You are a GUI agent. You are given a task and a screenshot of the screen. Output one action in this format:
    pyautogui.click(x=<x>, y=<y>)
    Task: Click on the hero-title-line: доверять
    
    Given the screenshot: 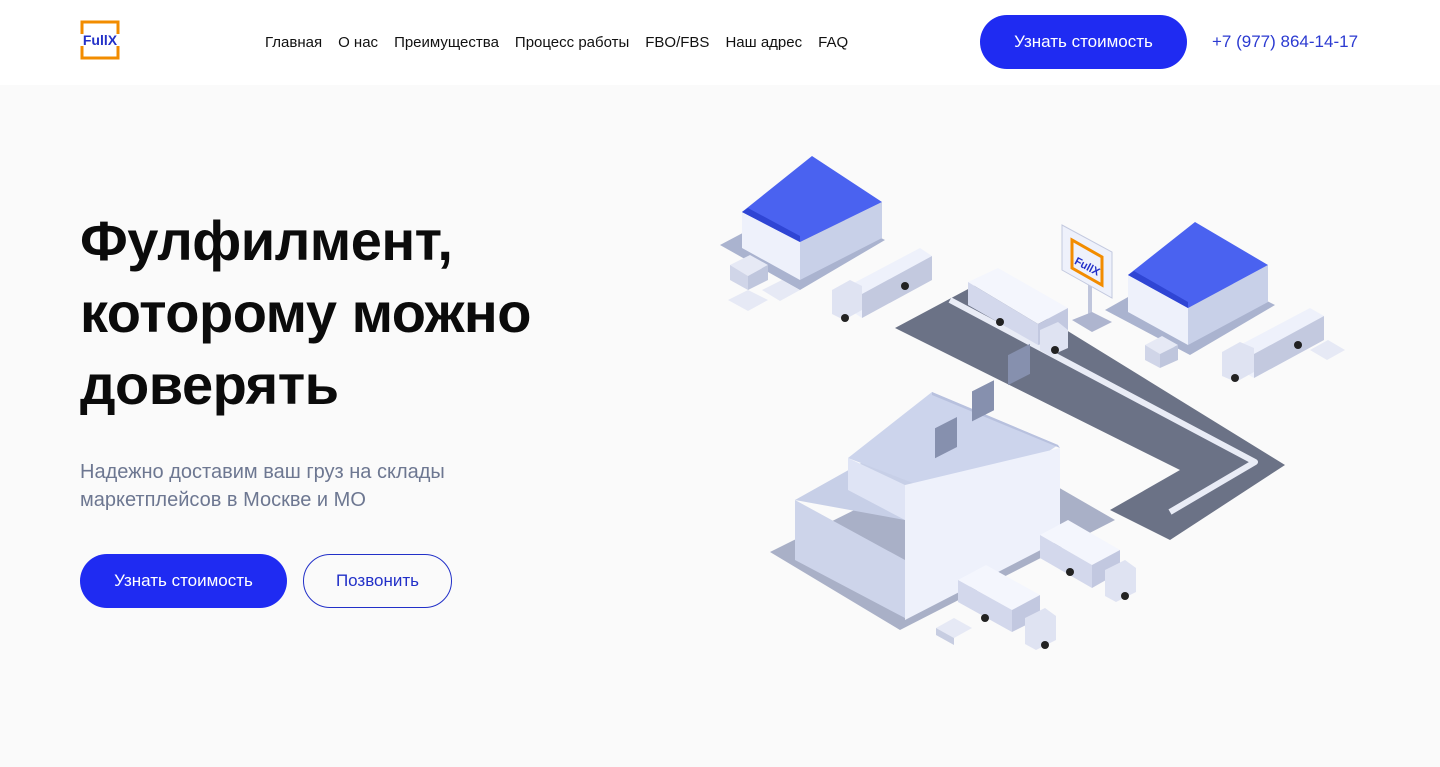 What is the action you would take?
    pyautogui.click(x=209, y=384)
    